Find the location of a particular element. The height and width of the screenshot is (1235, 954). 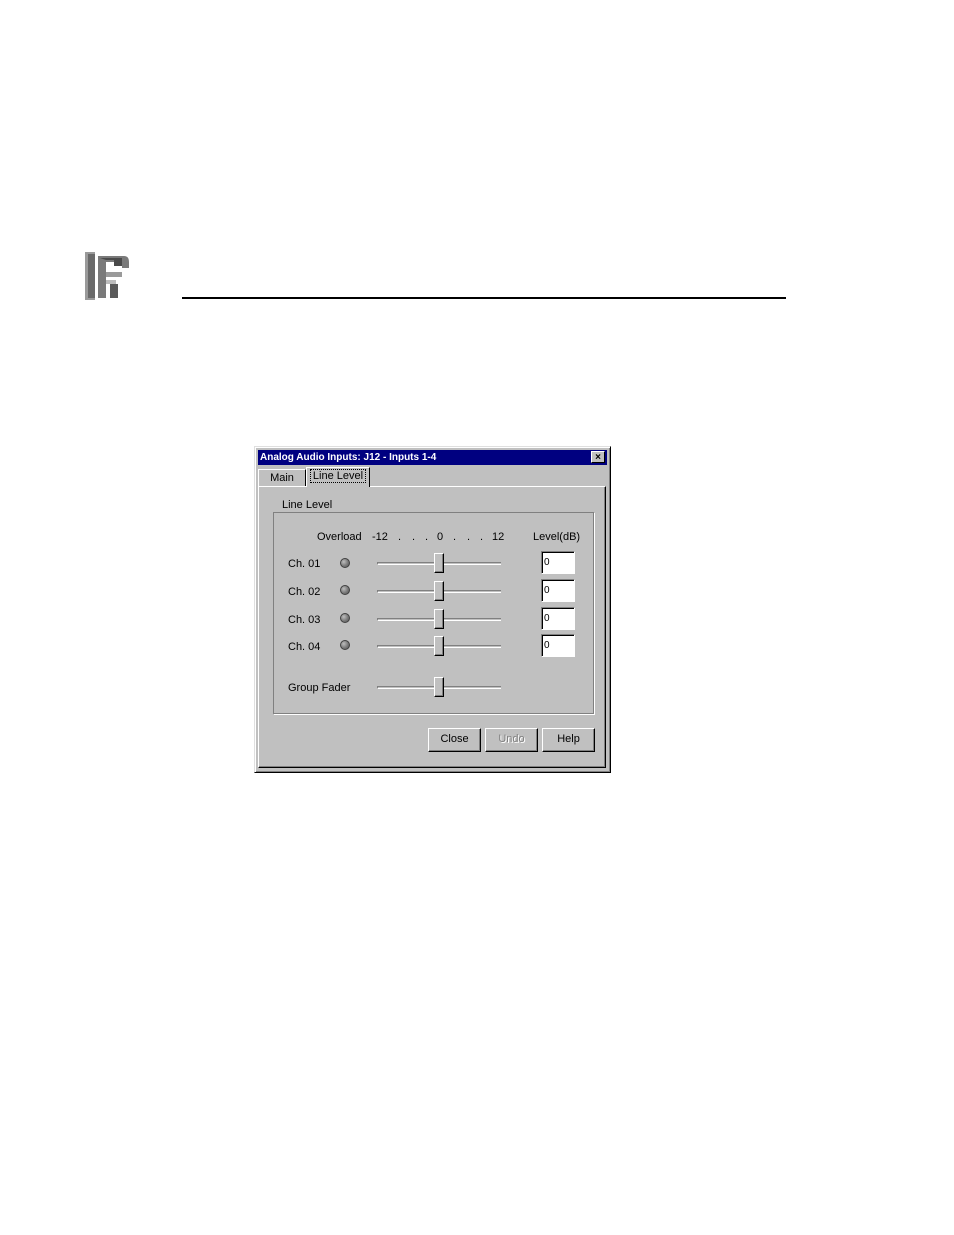

help-button: Help is located at coordinates (568, 740).